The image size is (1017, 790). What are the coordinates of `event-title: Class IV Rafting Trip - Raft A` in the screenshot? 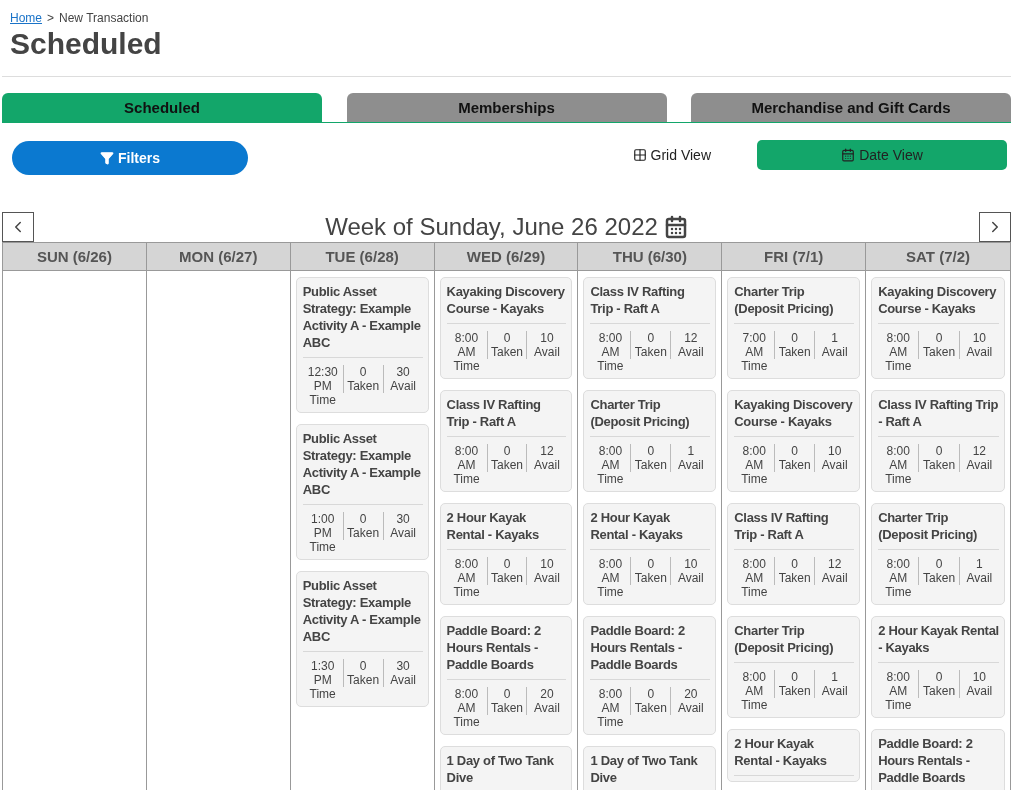 It's located at (794, 529).